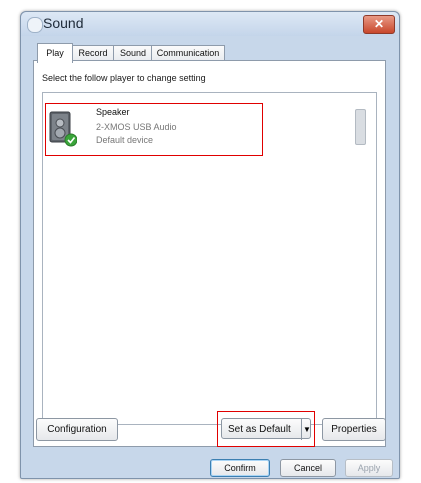 Image resolution: width=421 pixels, height=483 pixels. Describe the element at coordinates (70, 140) in the screenshot. I see `default-check-icon` at that location.